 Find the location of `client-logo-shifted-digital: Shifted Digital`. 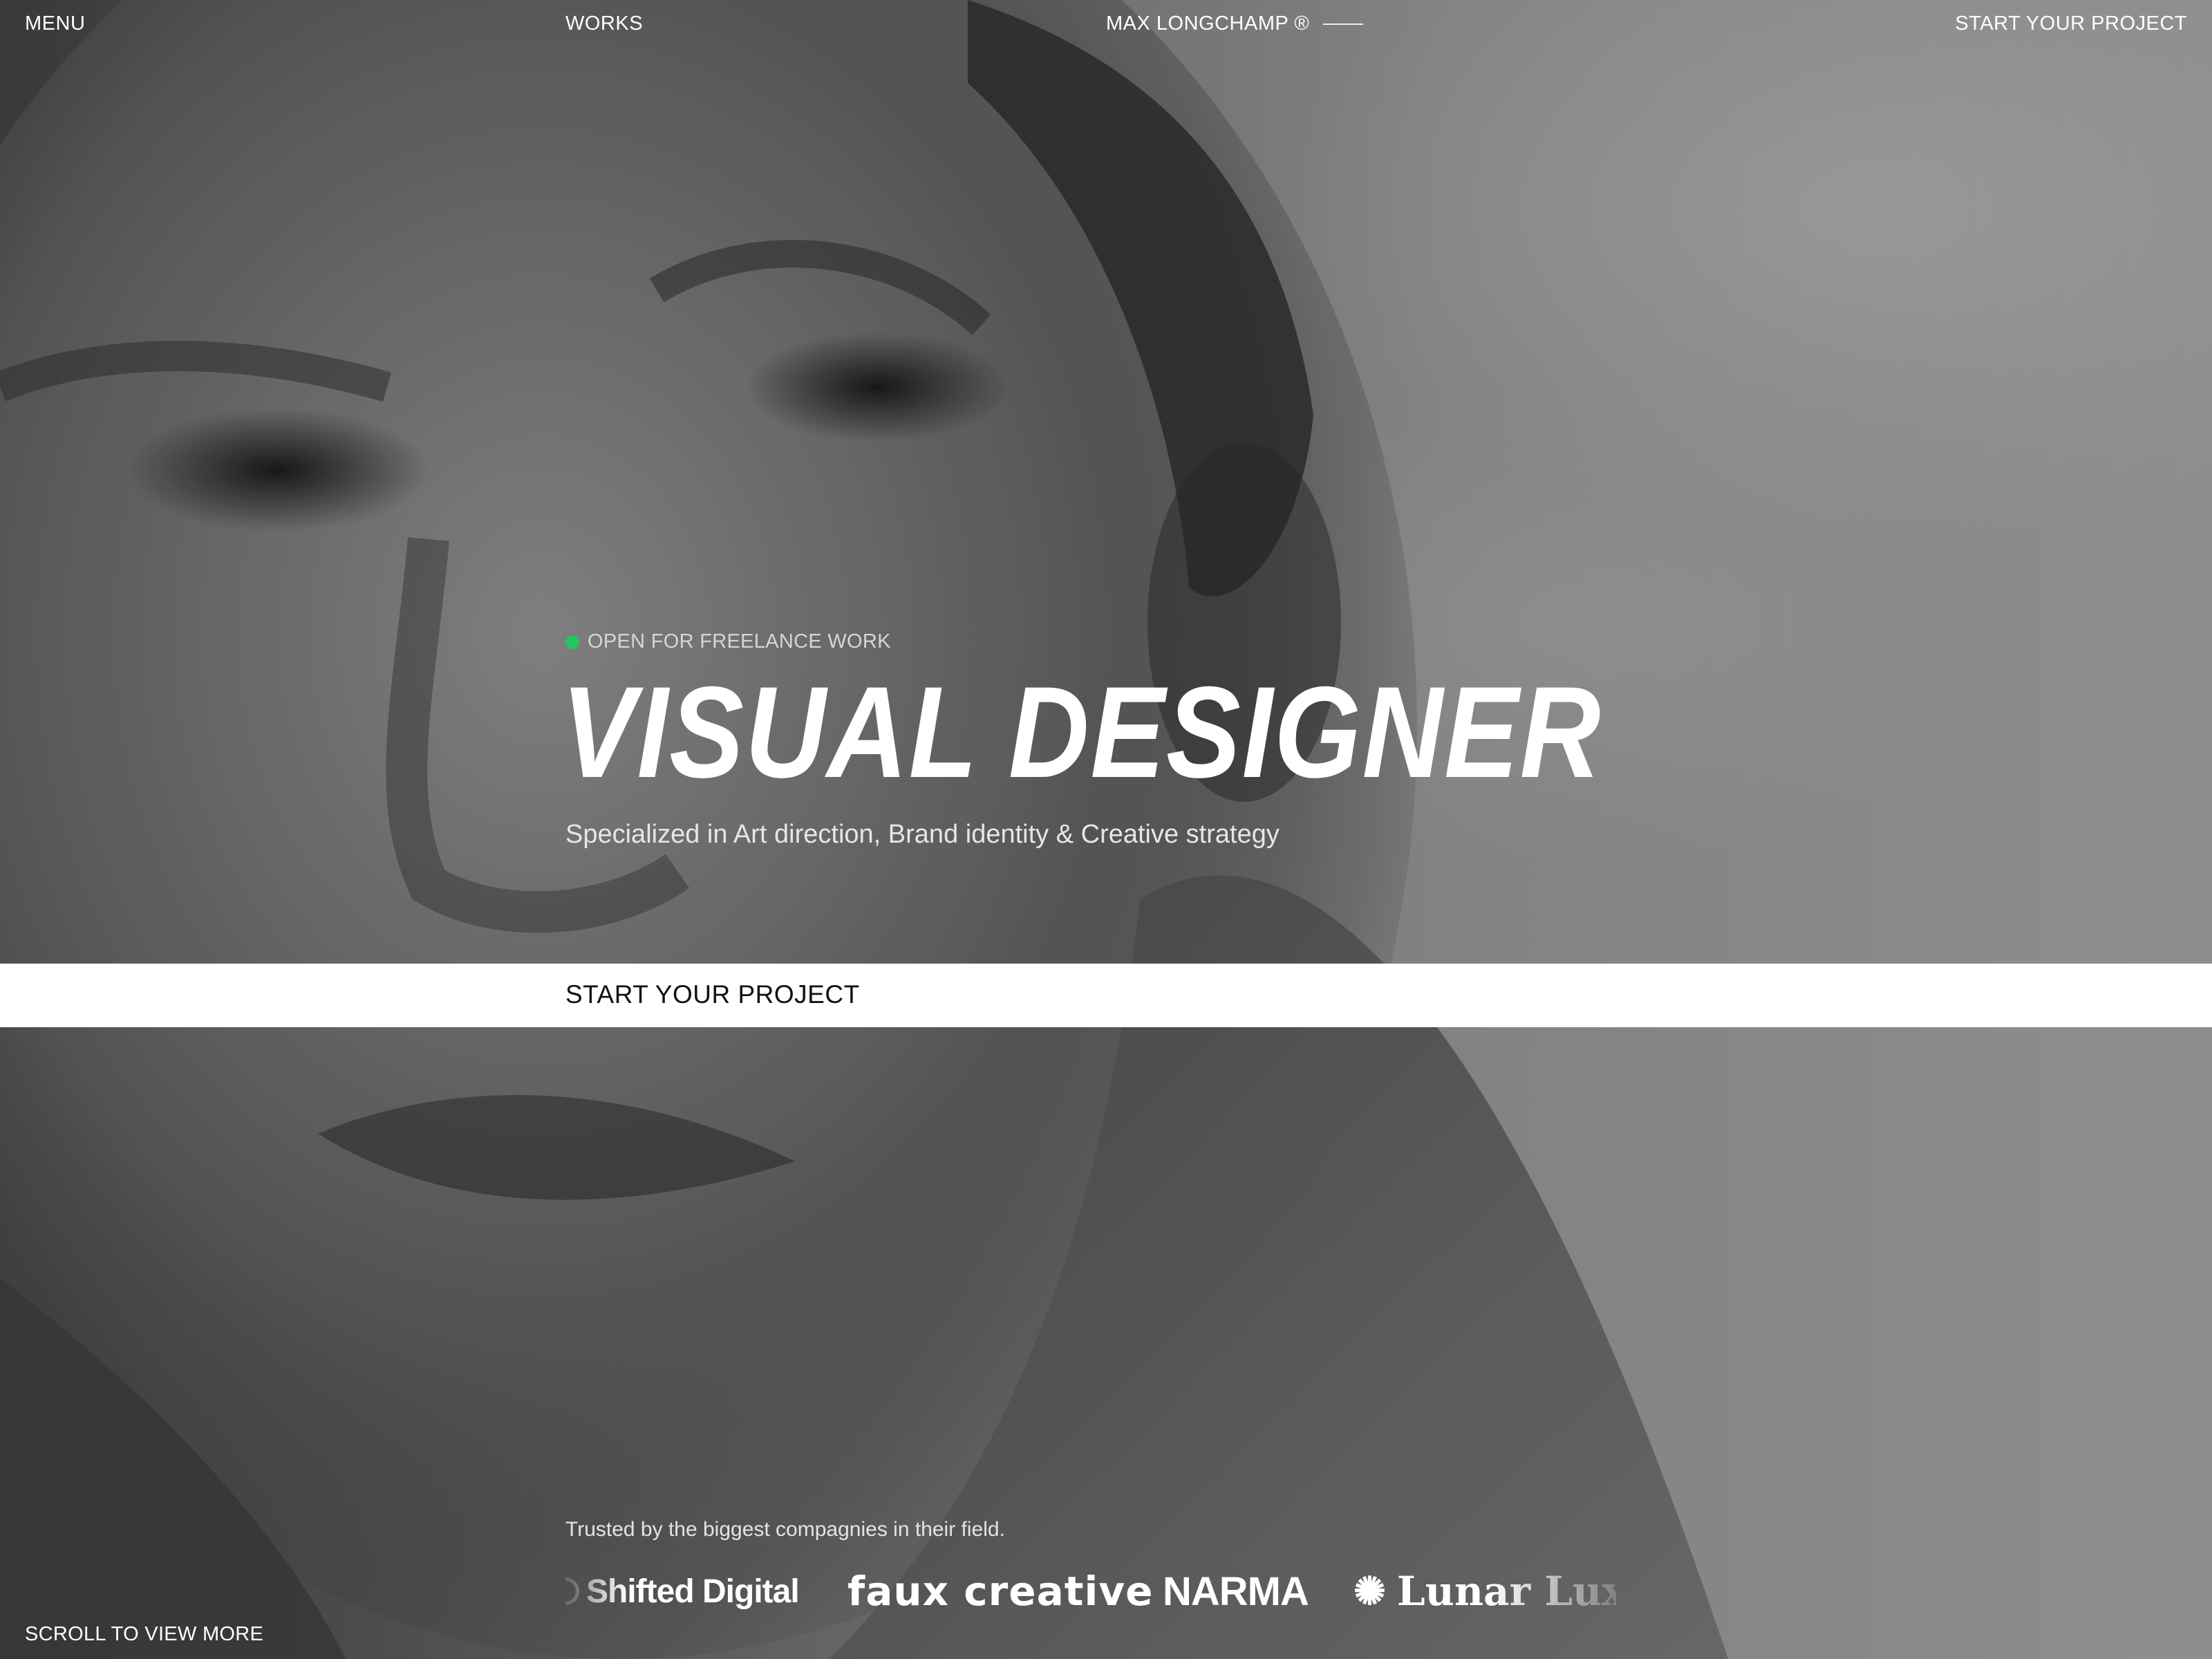

client-logo-shifted-digital: Shifted Digital is located at coordinates (682, 1591).